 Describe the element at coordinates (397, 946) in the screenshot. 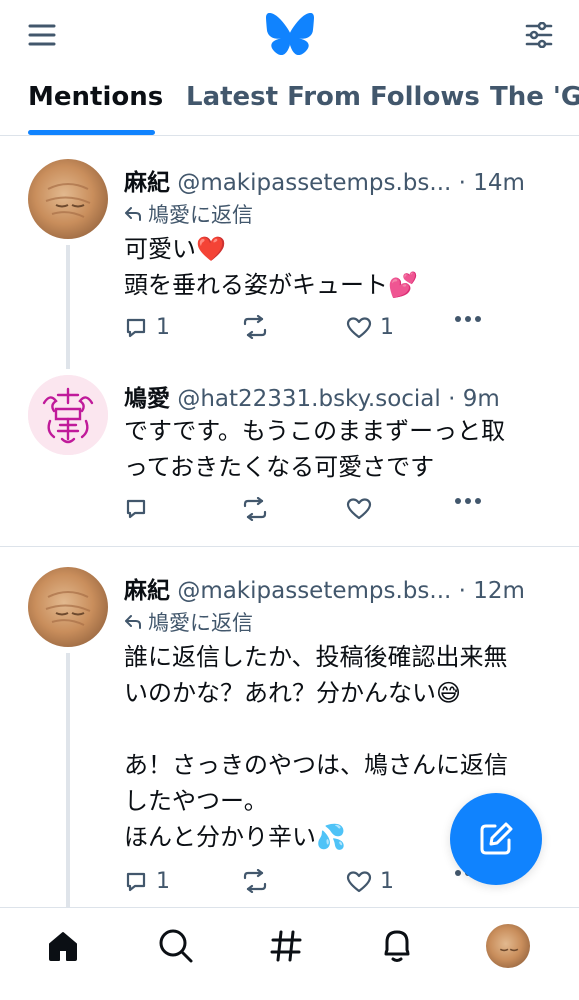

I see `notifications-icon` at that location.